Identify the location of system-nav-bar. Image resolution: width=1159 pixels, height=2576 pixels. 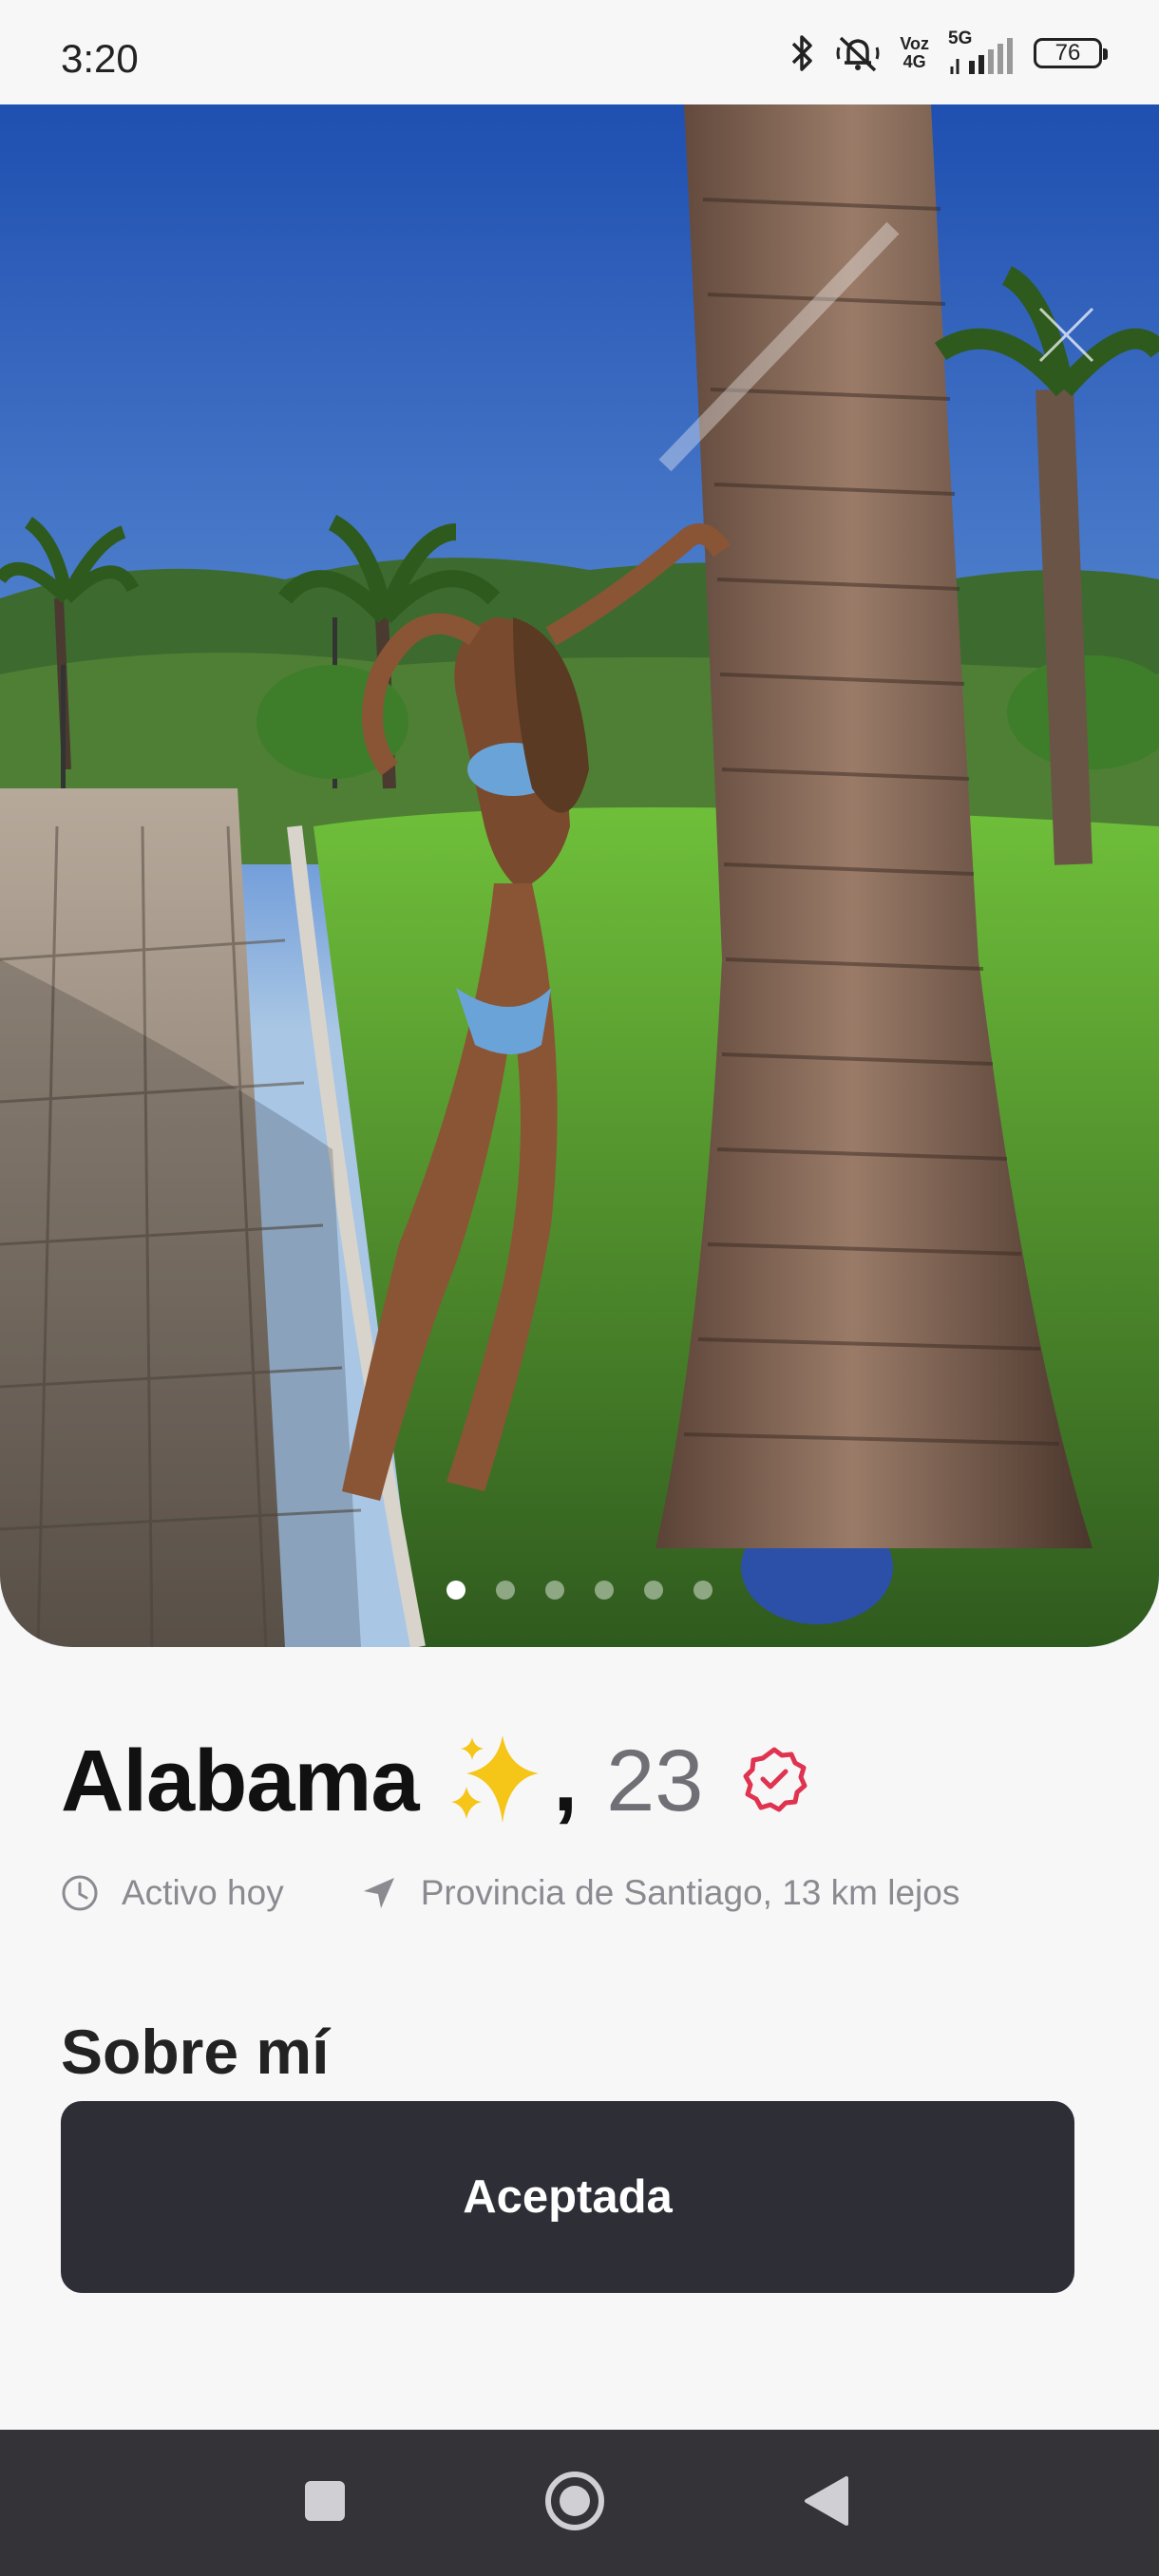
(579, 2503).